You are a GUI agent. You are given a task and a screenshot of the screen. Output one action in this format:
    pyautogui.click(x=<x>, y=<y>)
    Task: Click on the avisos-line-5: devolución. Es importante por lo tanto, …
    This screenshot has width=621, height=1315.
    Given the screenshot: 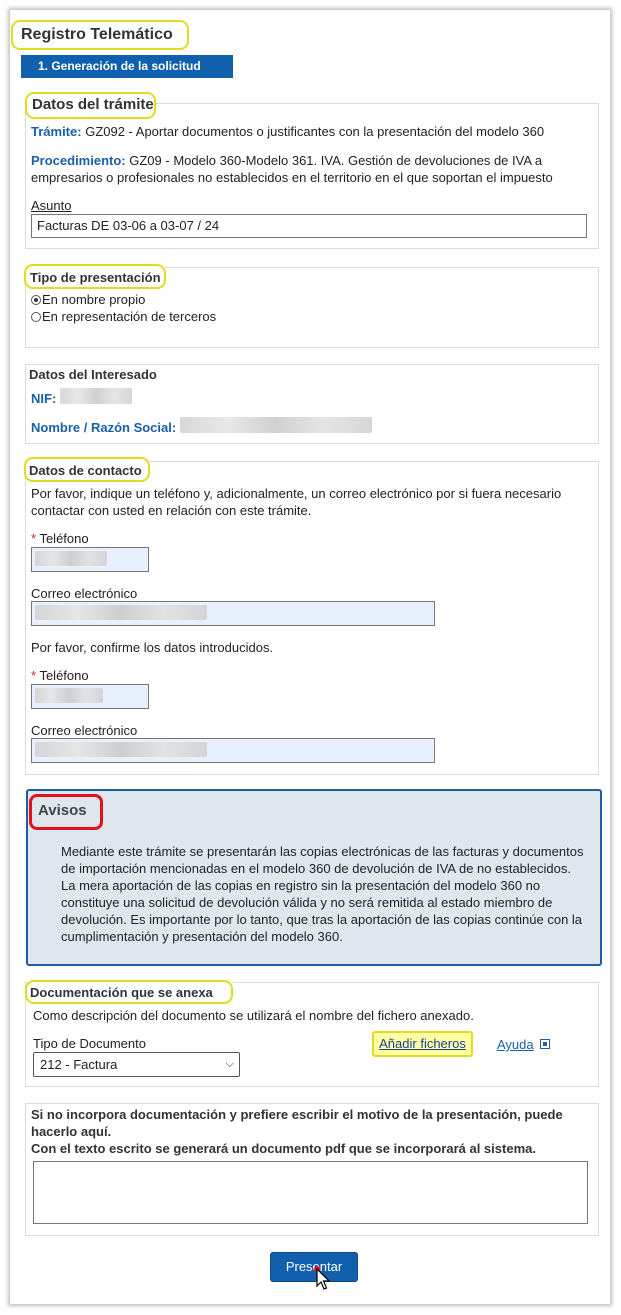 What is the action you would take?
    pyautogui.click(x=322, y=919)
    